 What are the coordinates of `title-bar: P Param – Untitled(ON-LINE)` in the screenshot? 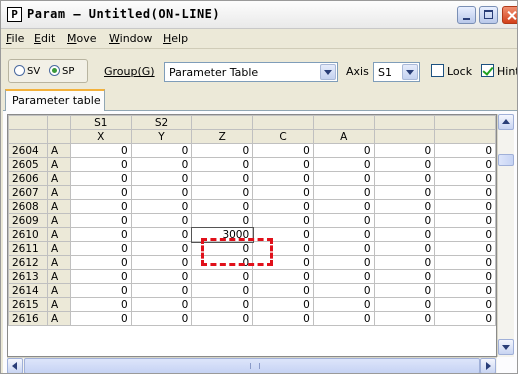 It's located at (259, 15).